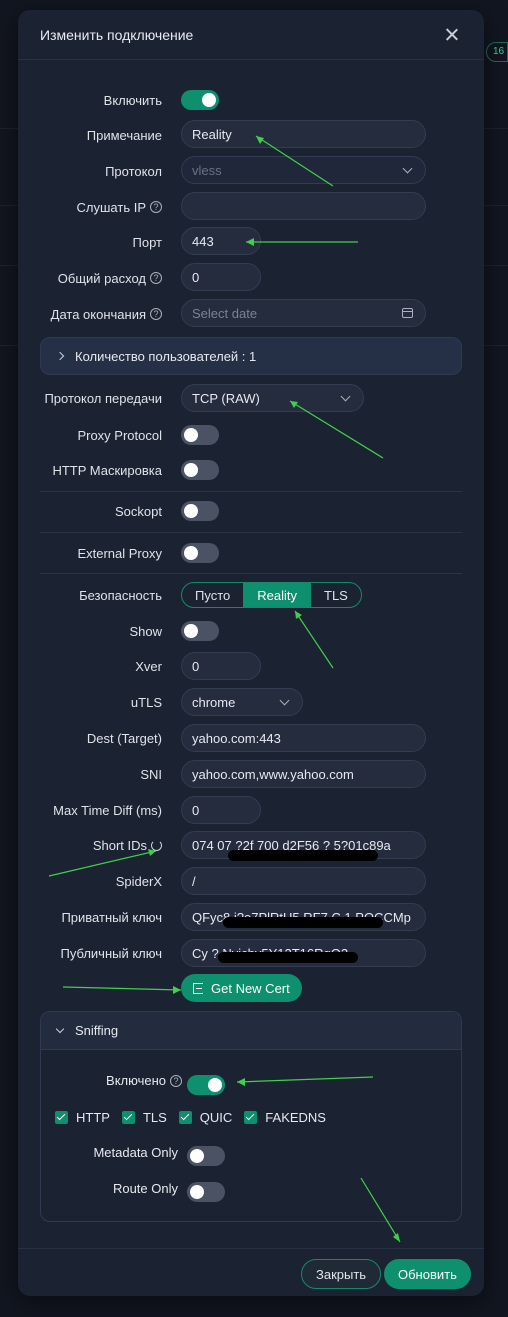 Image resolution: width=508 pixels, height=1317 pixels. Describe the element at coordinates (295, 1117) in the screenshot. I see `sniff-fakedns-label: FAKEDNS` at that location.